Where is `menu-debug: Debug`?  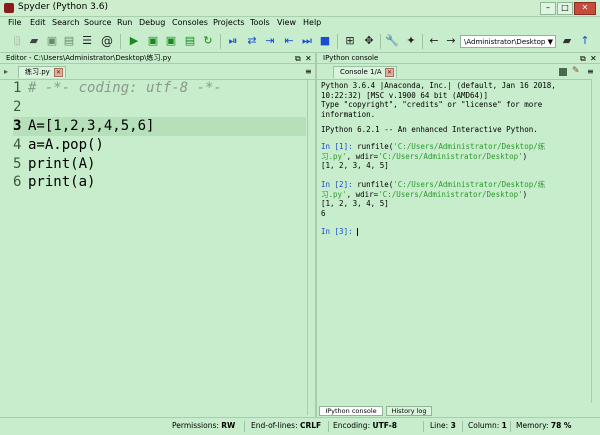 menu-debug: Debug is located at coordinates (152, 22).